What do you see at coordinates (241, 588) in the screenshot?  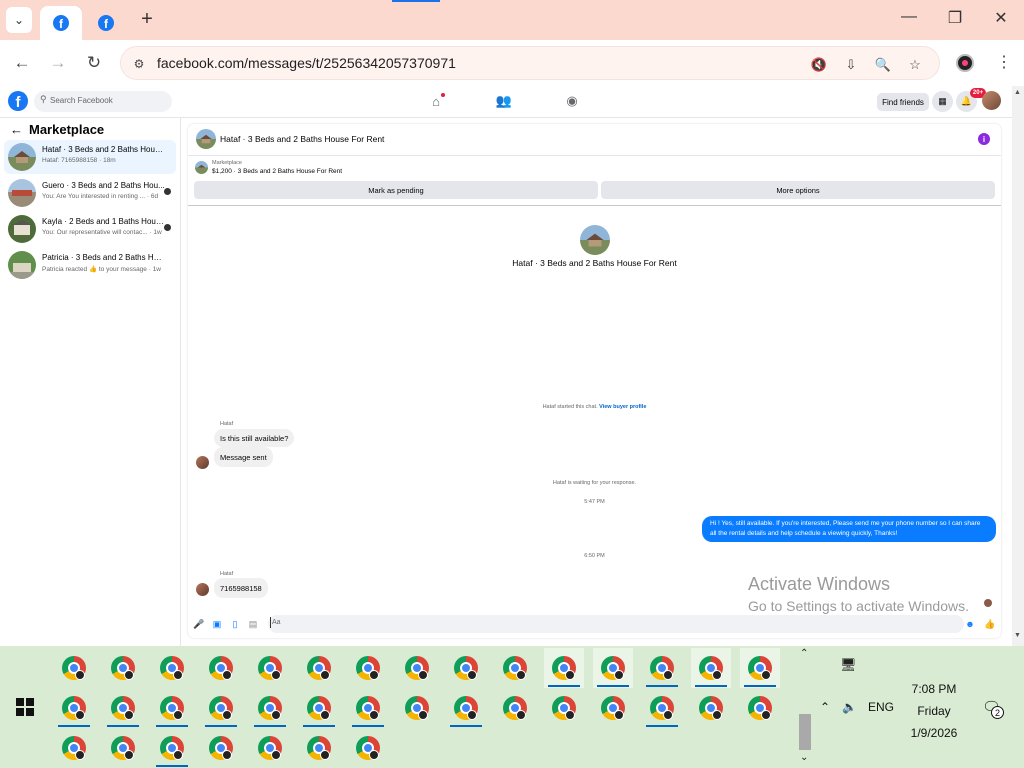 I see `incoming-message: 7165988158` at bounding box center [241, 588].